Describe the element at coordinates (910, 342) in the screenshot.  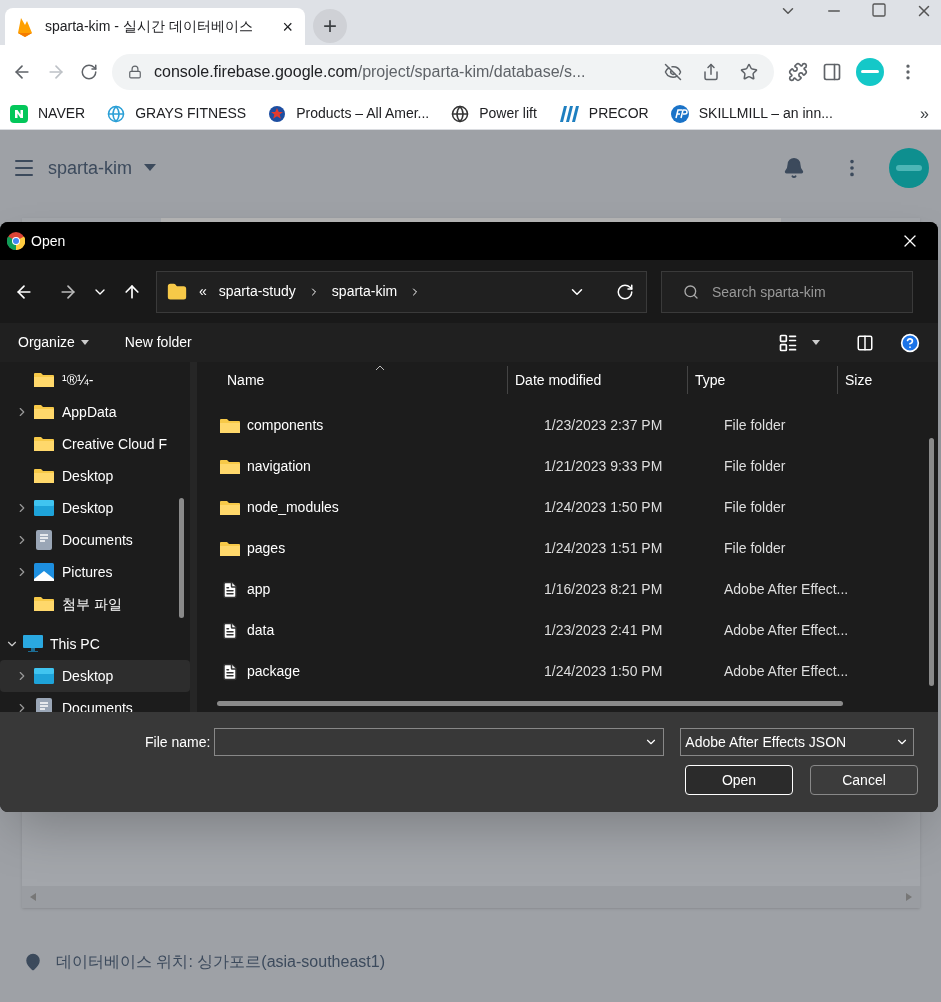
I see `help-icon` at that location.